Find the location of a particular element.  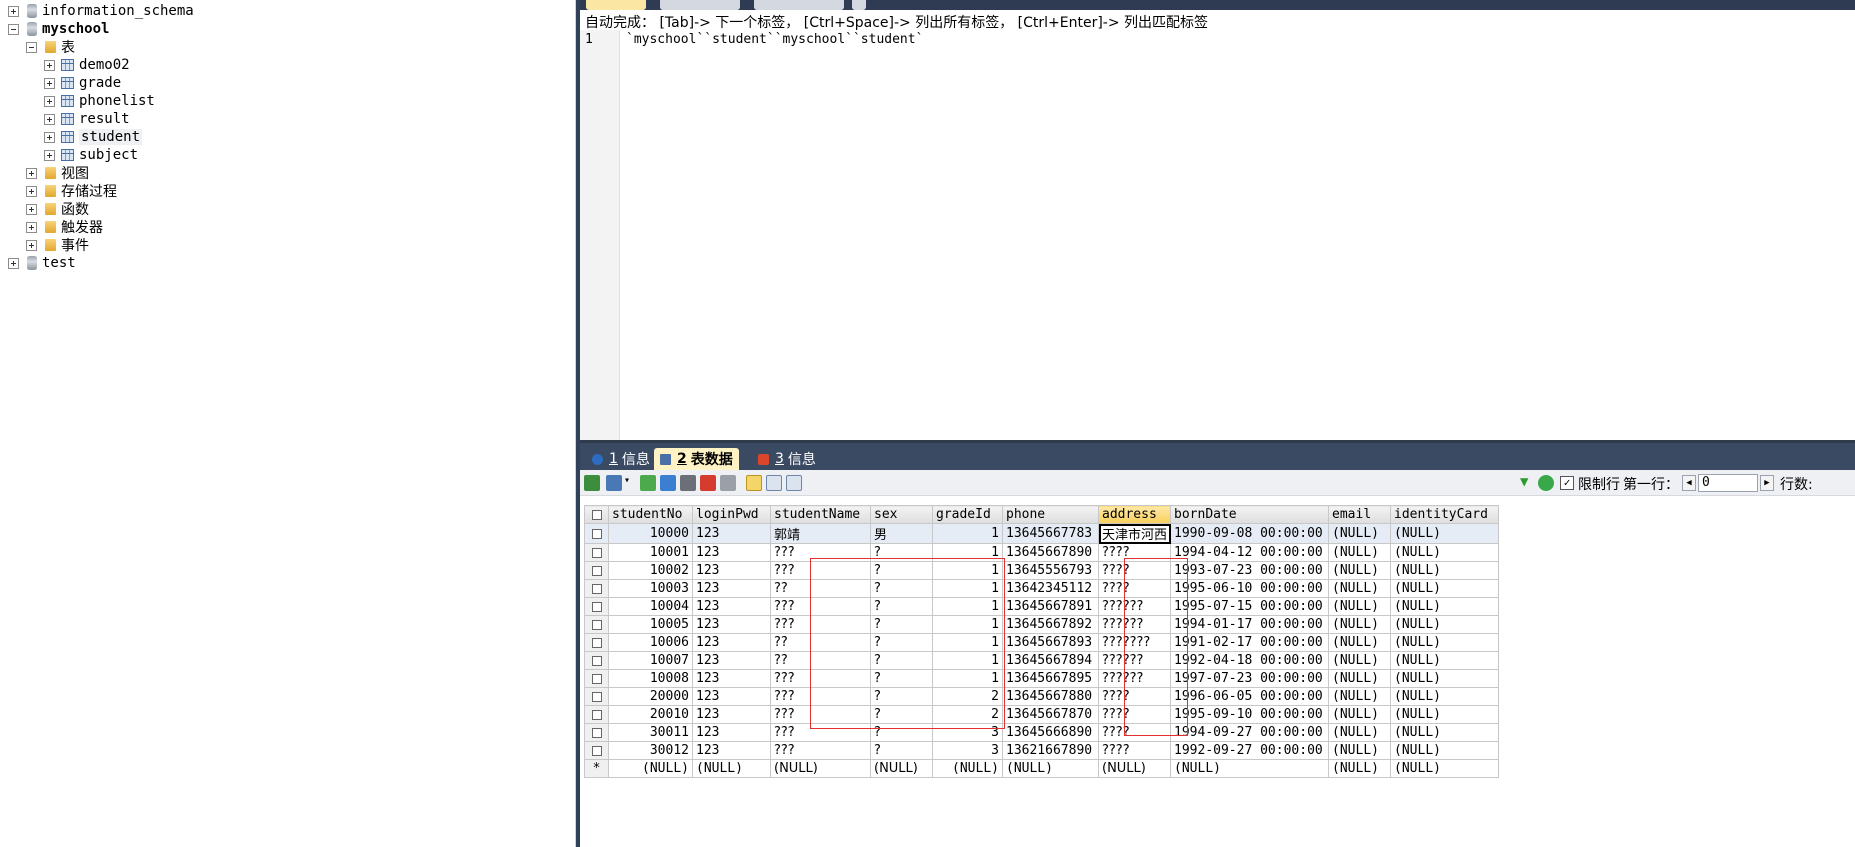

cell-address: 天津市河西 is located at coordinates (1134, 533).